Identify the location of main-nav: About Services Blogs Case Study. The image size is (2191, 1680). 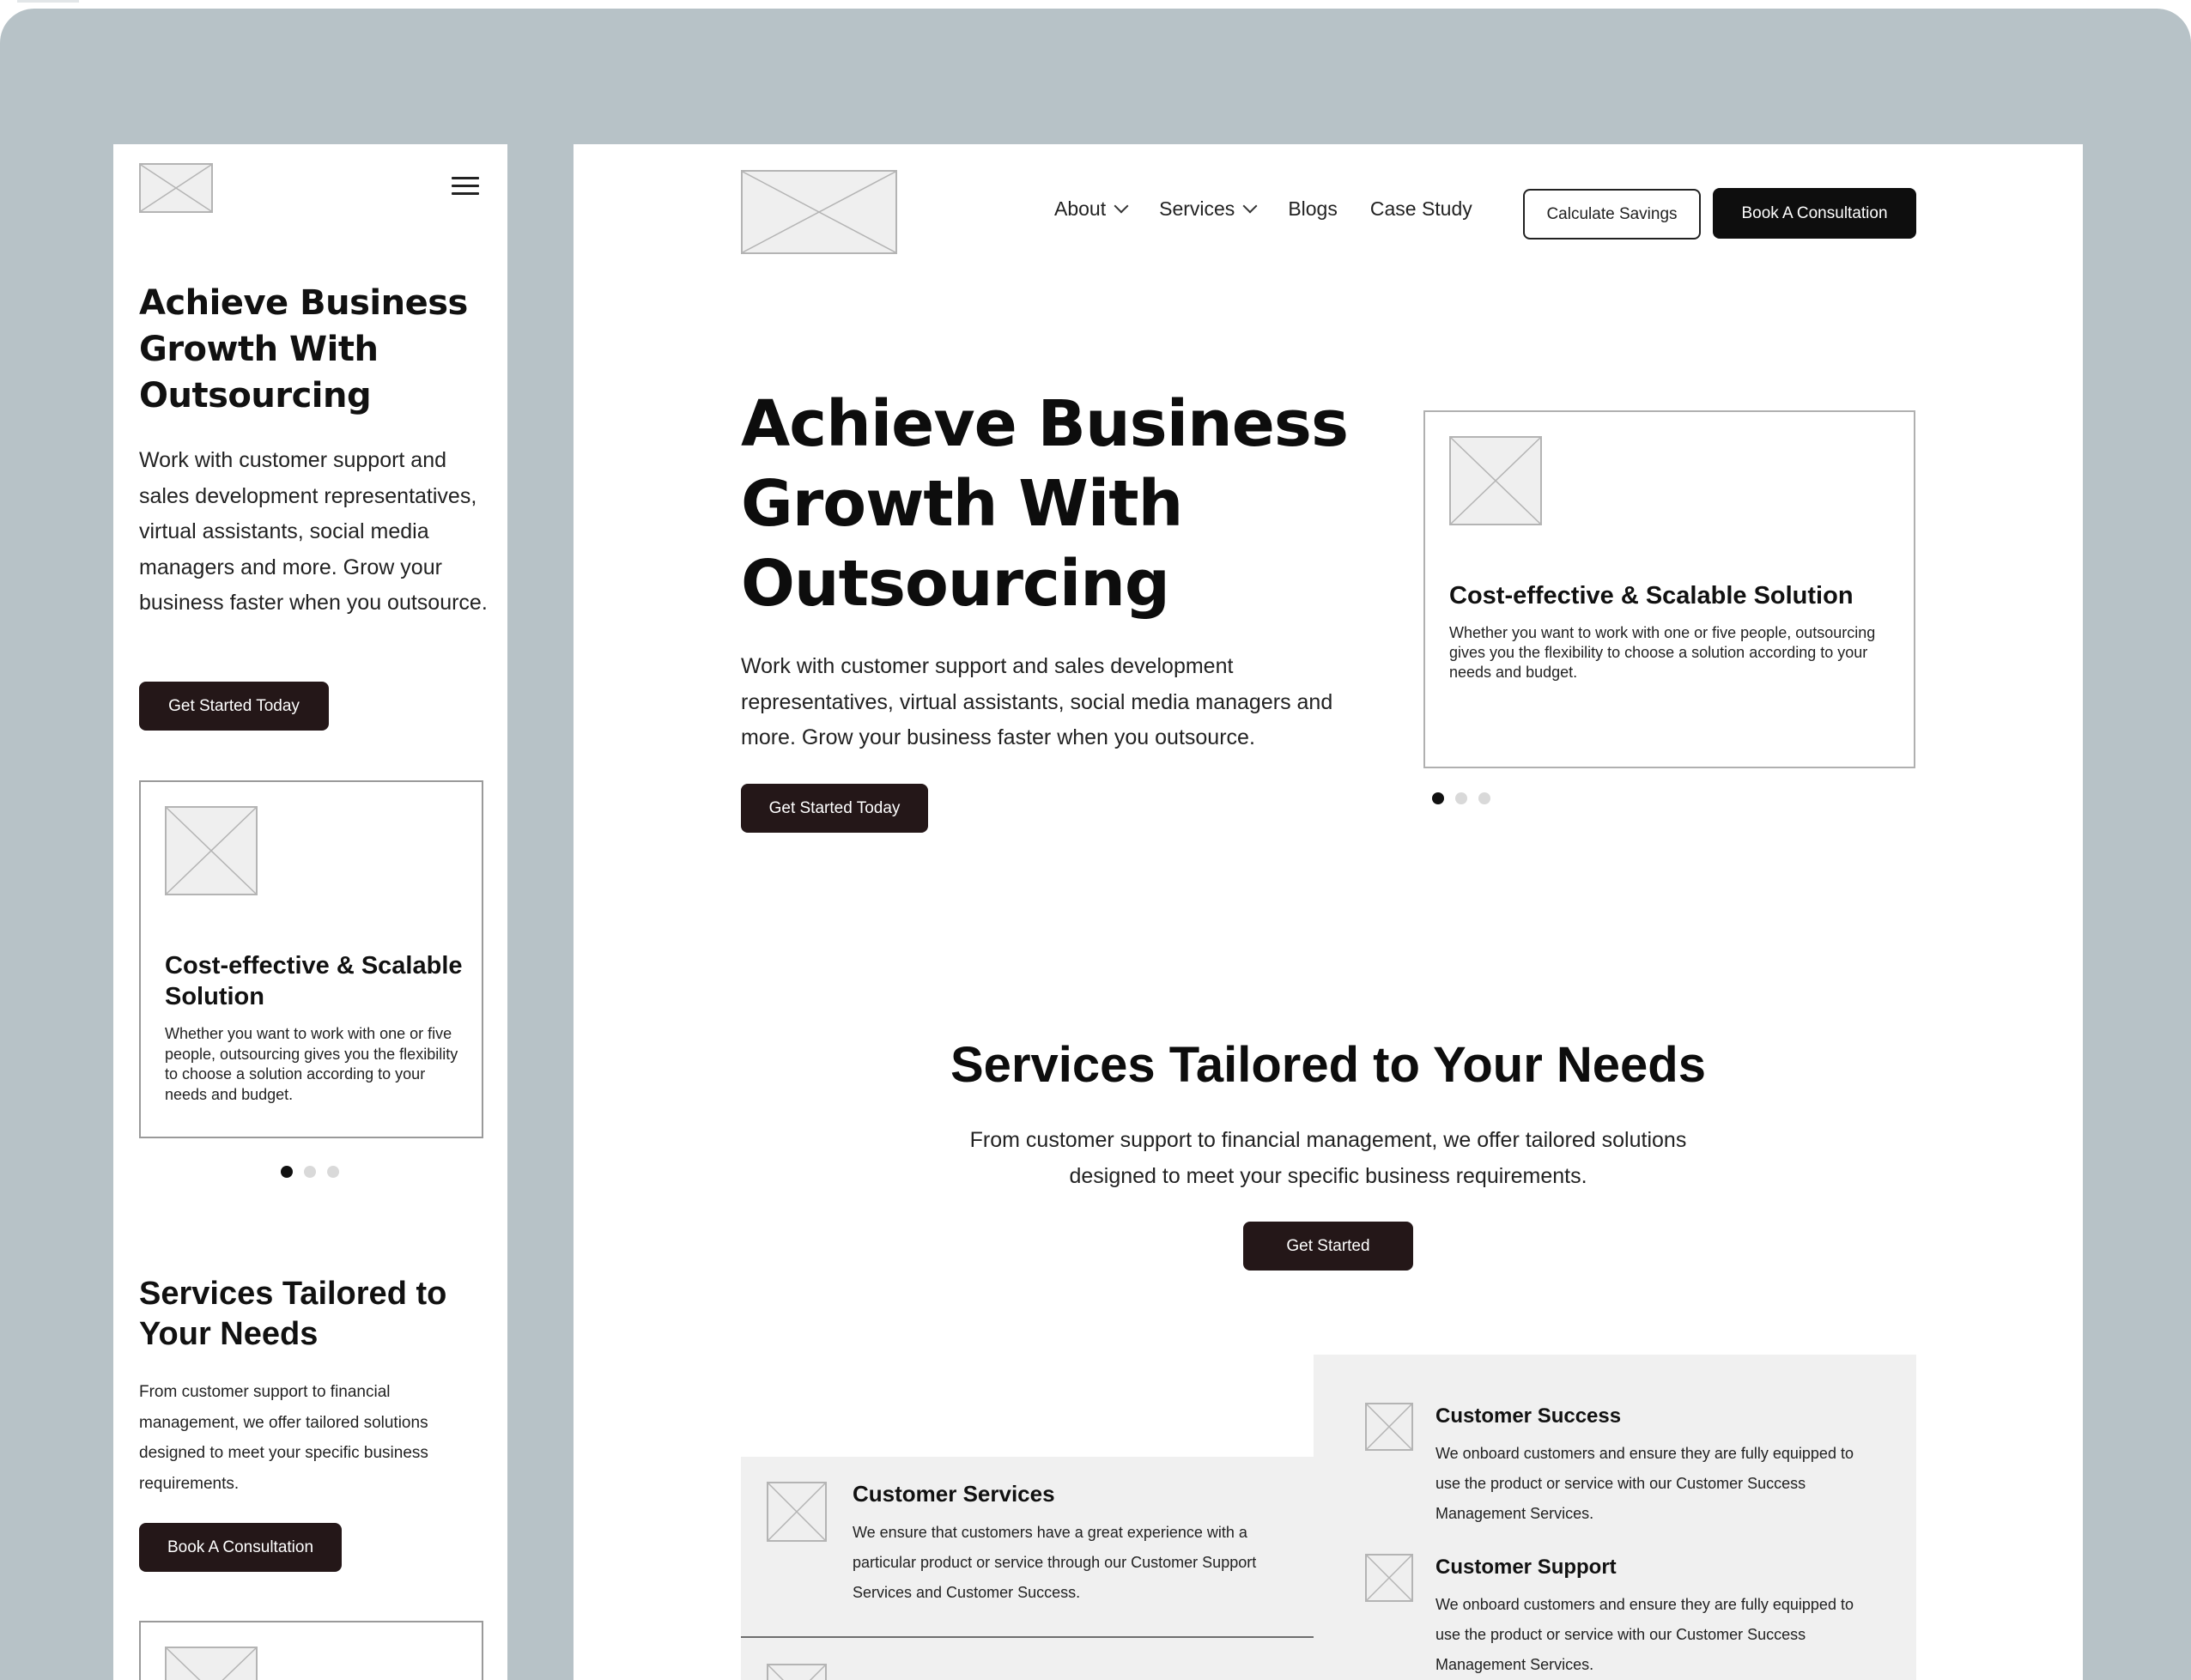
(1263, 209).